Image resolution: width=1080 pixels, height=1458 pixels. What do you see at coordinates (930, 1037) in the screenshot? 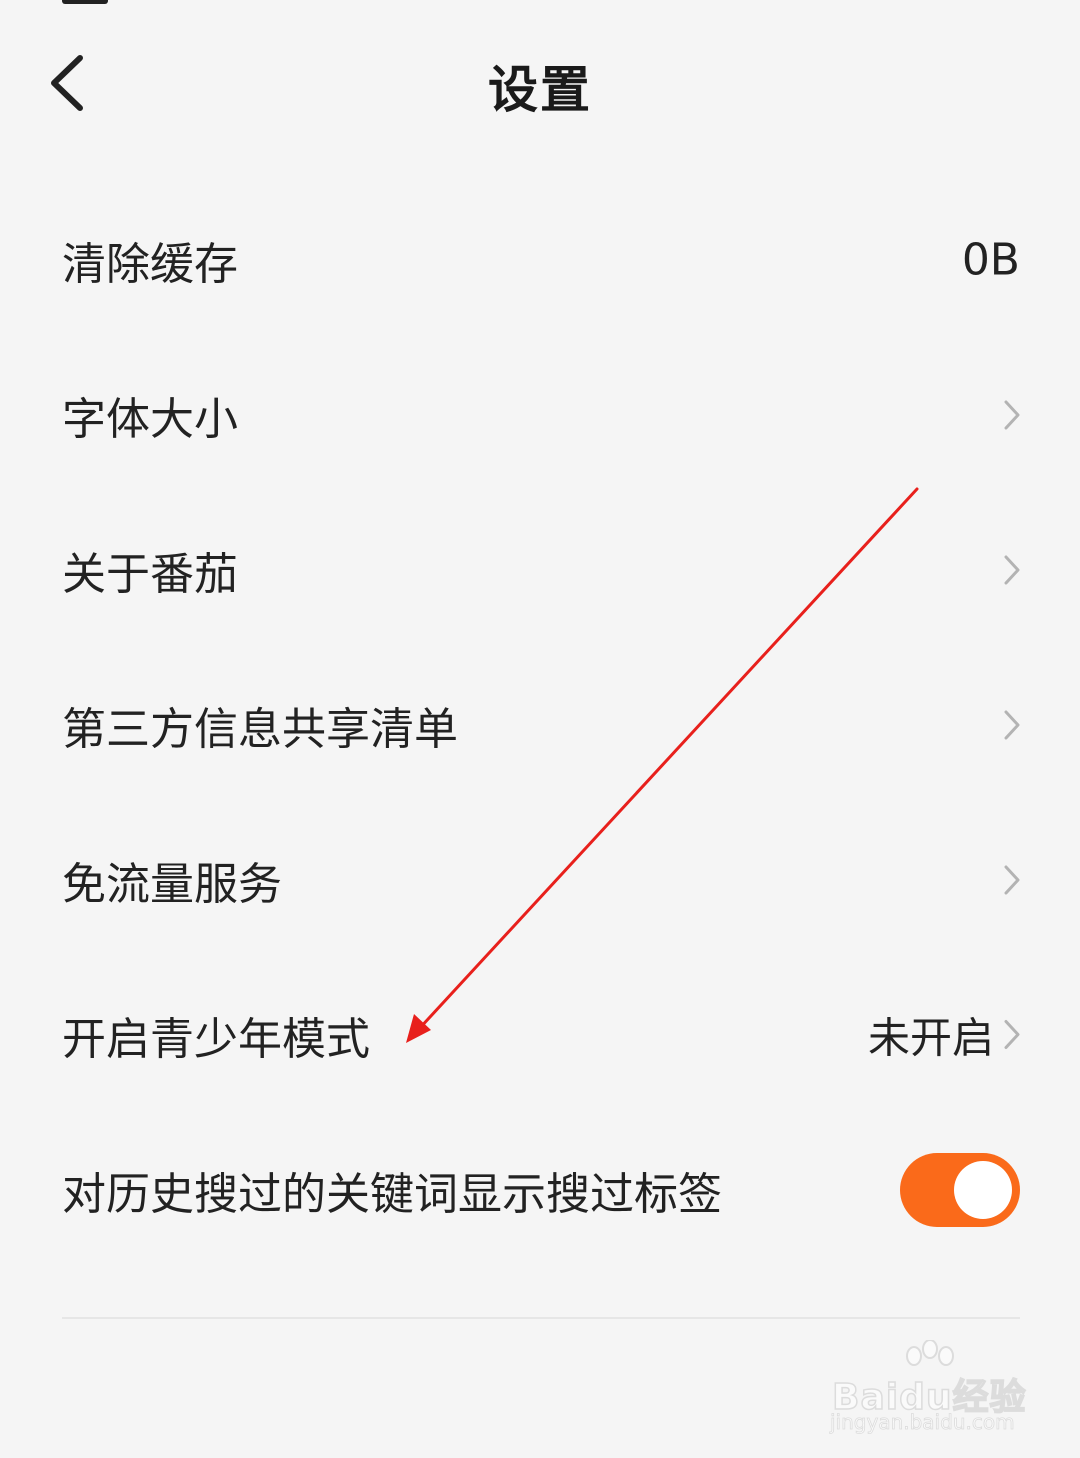
I see `teen-mode-status: 未开启` at bounding box center [930, 1037].